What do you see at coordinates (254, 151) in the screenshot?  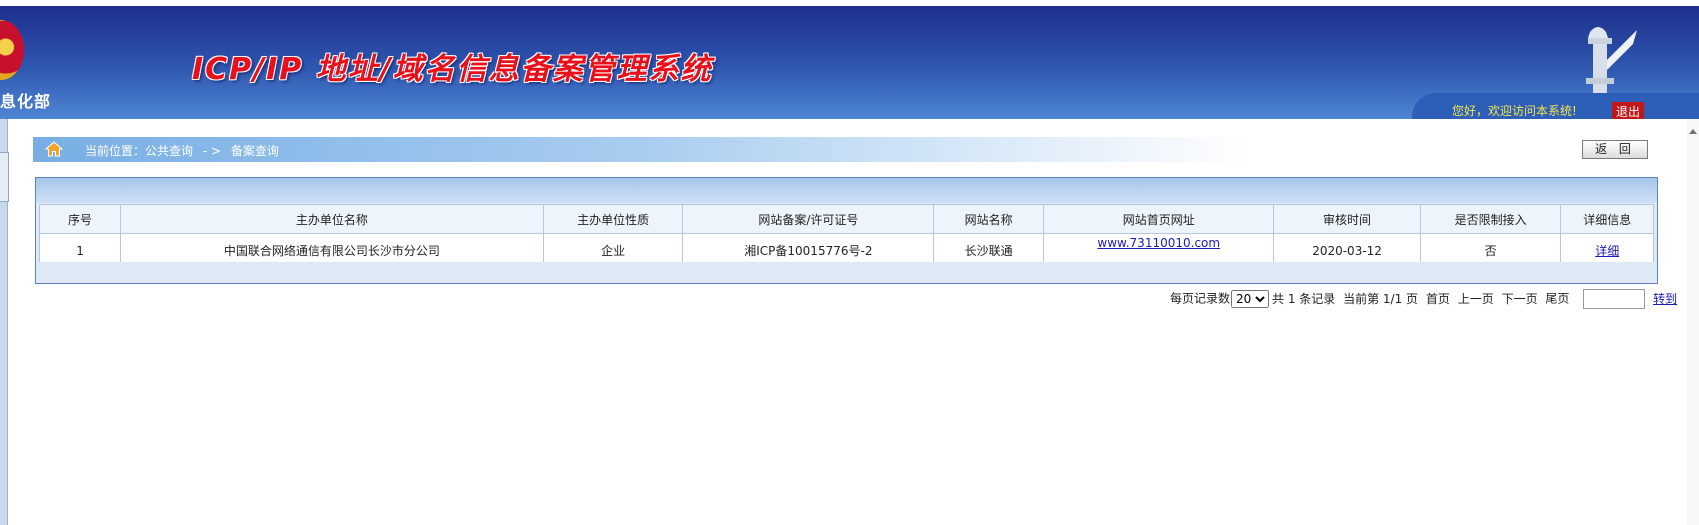 I see `breadcrumb-page: 备案查询` at bounding box center [254, 151].